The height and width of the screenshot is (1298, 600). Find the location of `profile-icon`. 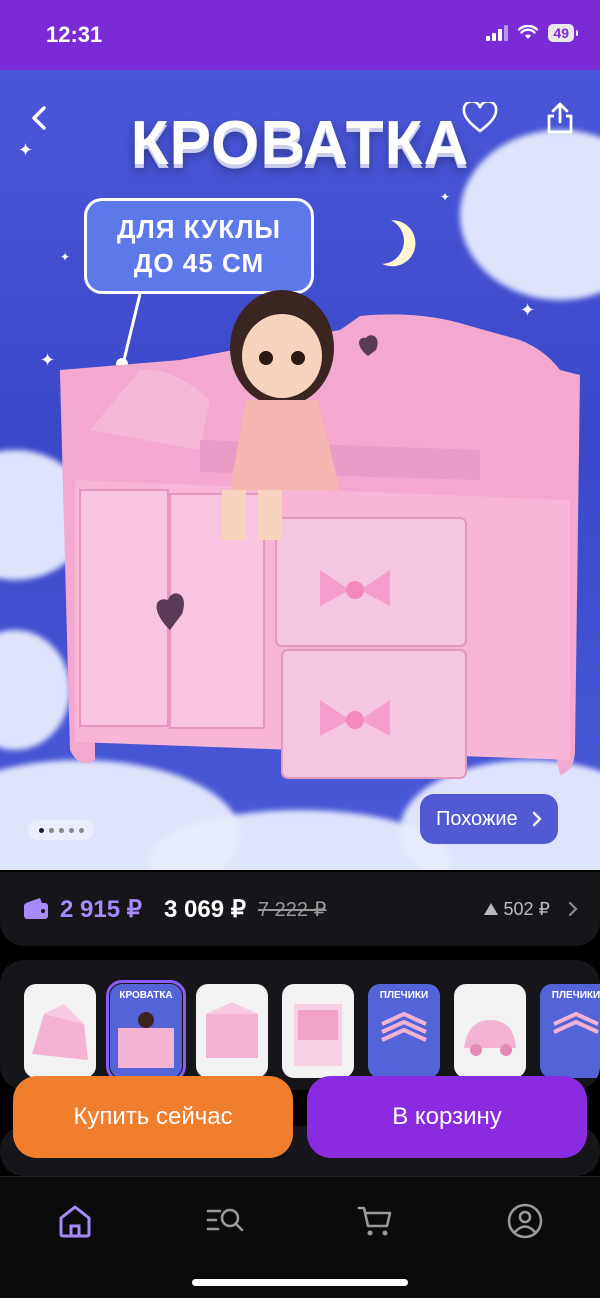

profile-icon is located at coordinates (525, 1221).